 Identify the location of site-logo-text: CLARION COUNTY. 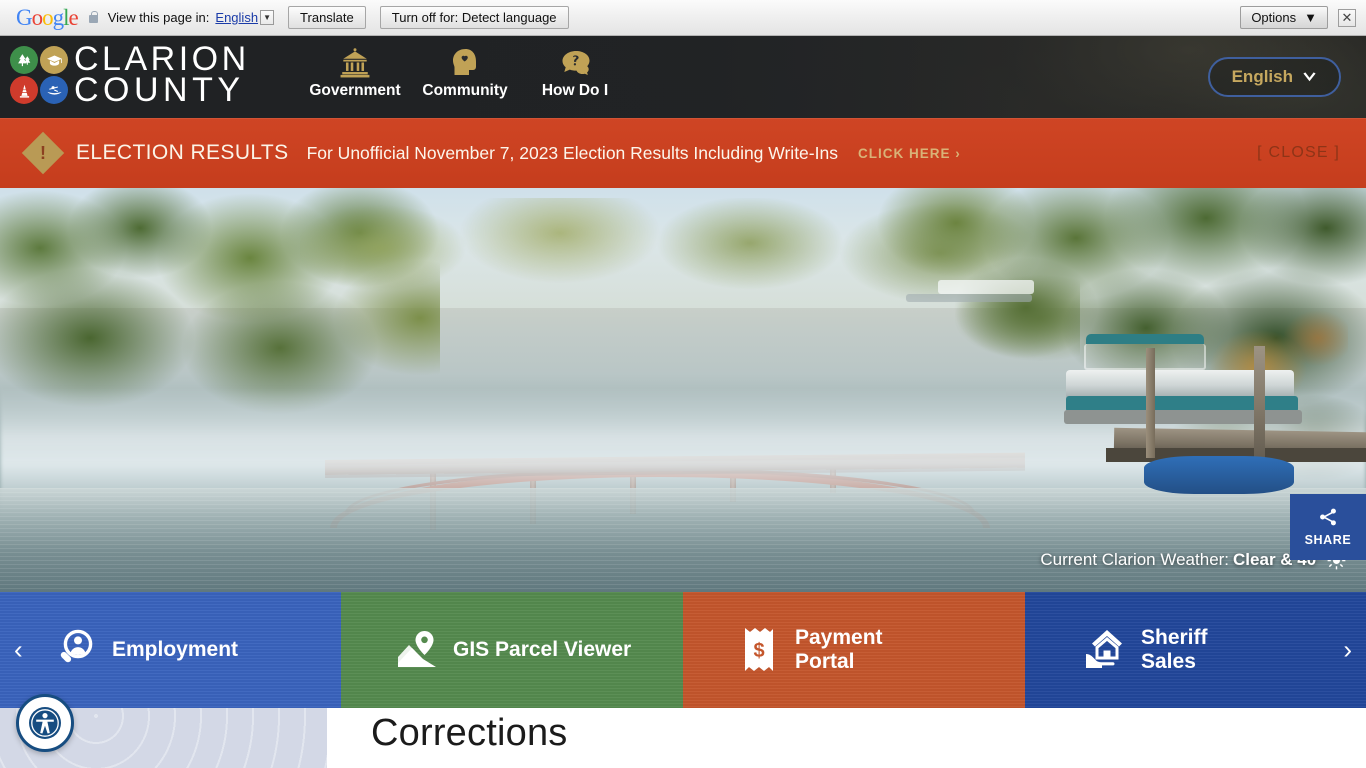
(162, 76).